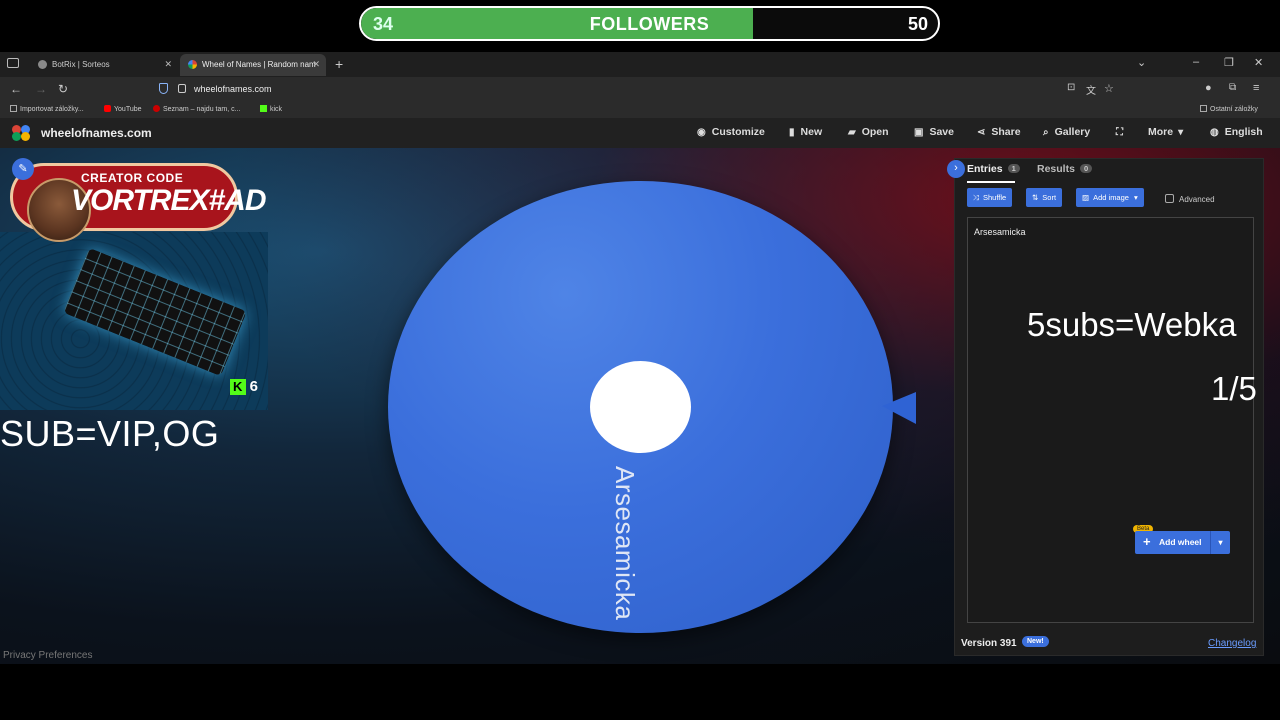 The image size is (1280, 720). What do you see at coordinates (23, 169) in the screenshot?
I see `edit-pencil-icon: ✎` at bounding box center [23, 169].